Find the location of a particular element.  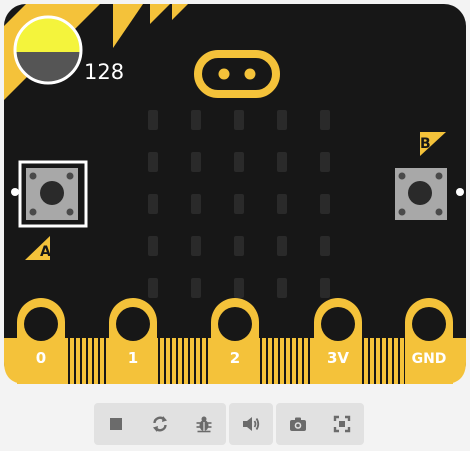

screenshot-button is located at coordinates (298, 424).